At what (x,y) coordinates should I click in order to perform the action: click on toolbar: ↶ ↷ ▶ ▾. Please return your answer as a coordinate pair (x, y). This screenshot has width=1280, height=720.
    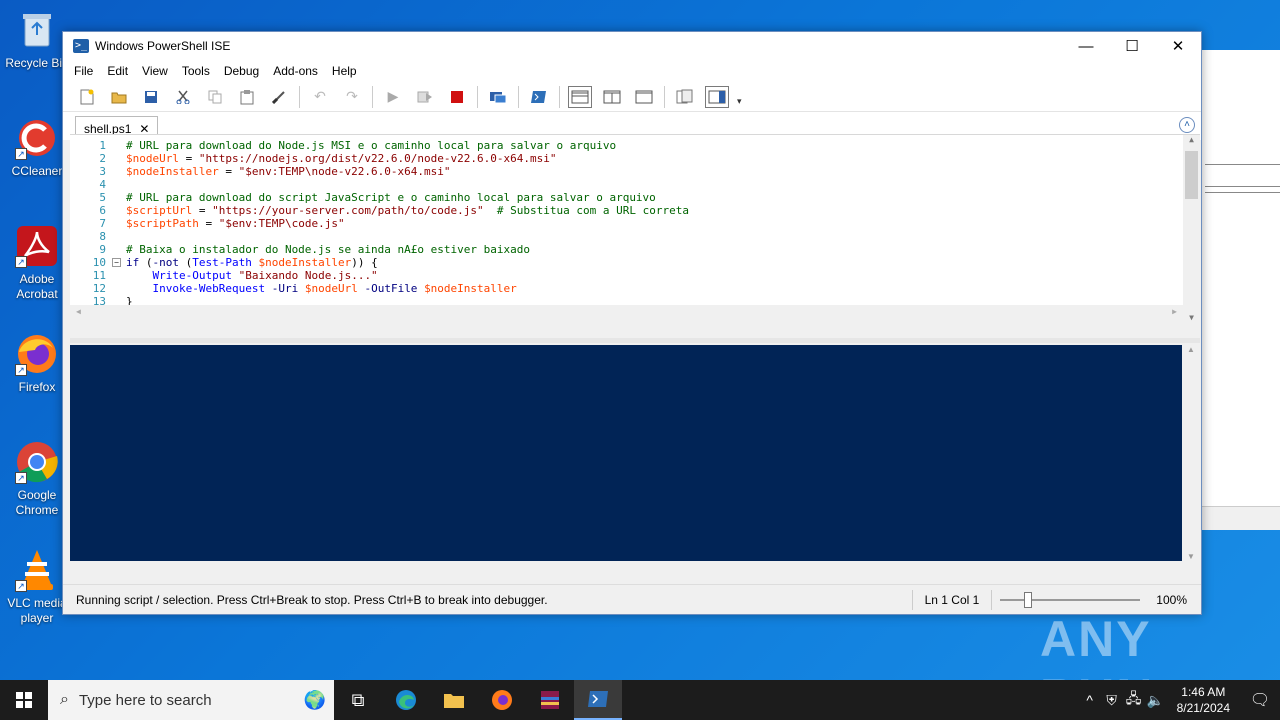
    Looking at the image, I should click on (632, 97).